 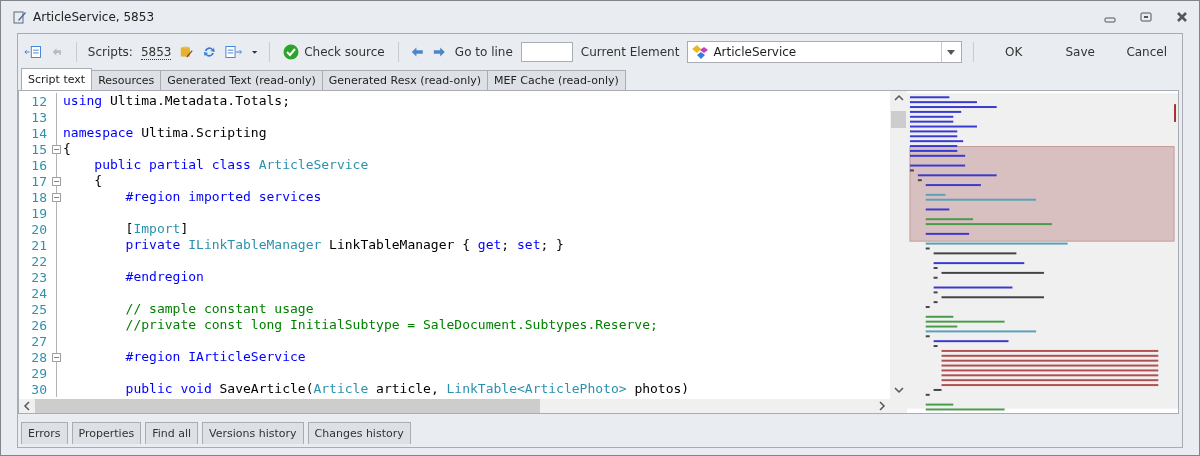 I want to click on line-number: 30, so click(x=38, y=389).